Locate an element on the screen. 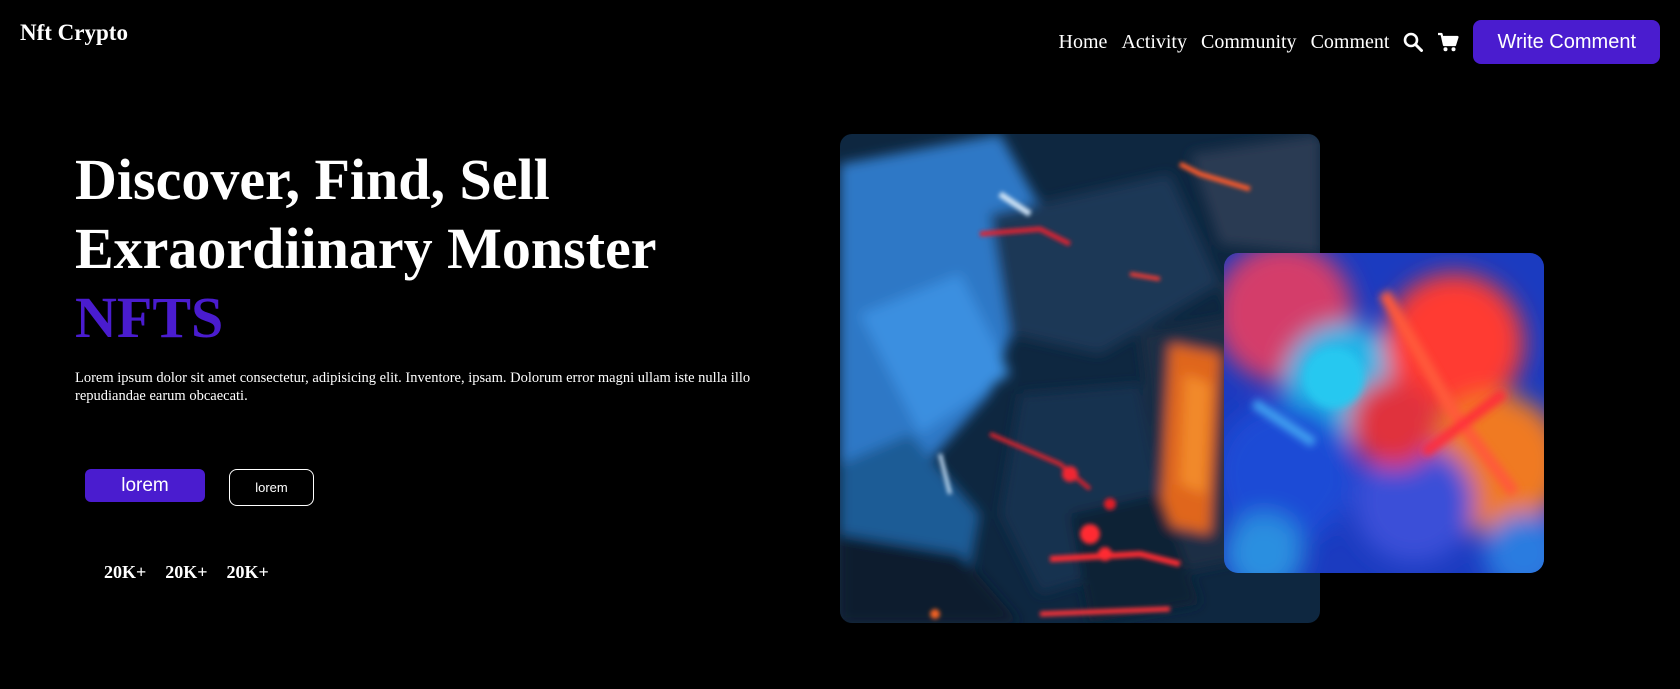 This screenshot has width=1680, height=689. nav-comment: Comment is located at coordinates (1350, 42).